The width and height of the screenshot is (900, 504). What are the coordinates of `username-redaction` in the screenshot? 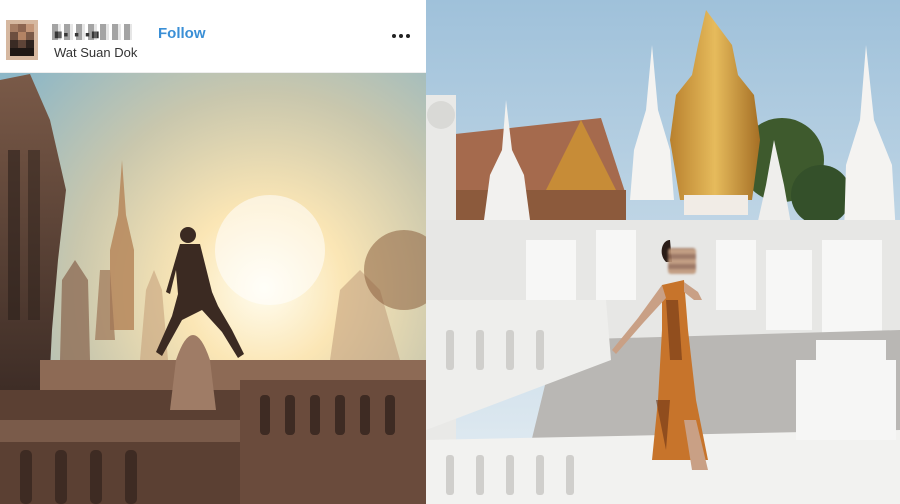 It's located at (92, 32).